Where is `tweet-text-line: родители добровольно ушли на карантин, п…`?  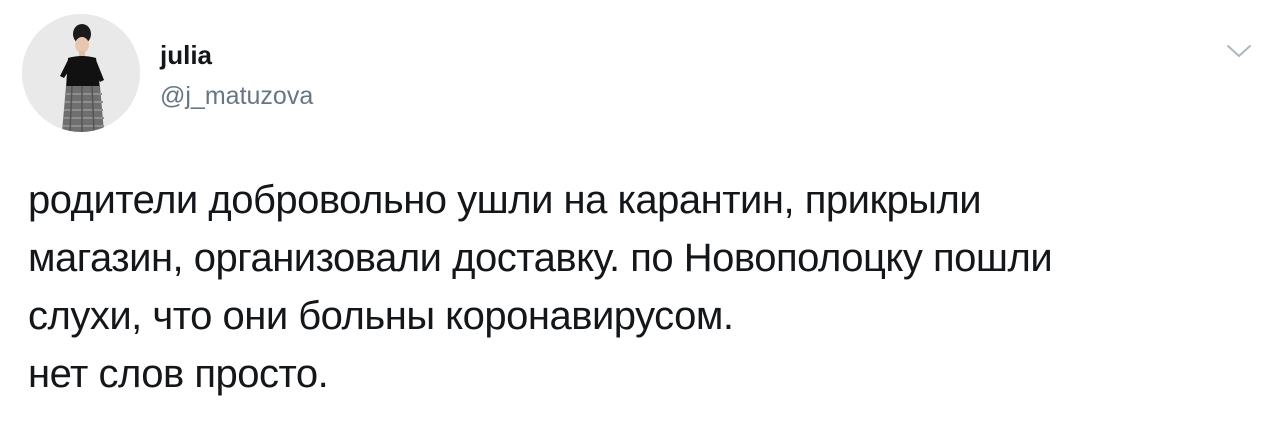 tweet-text-line: родители добровольно ушли на карантин, п… is located at coordinates (505, 200).